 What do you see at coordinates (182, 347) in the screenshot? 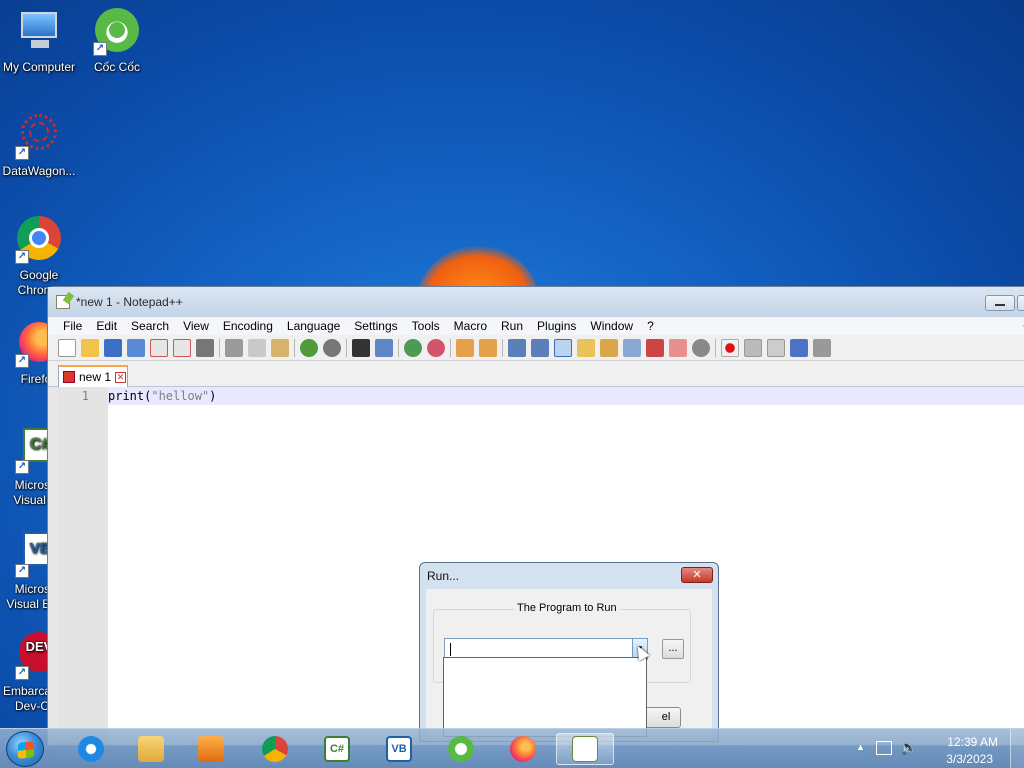
I see `close-all-icon` at bounding box center [182, 347].